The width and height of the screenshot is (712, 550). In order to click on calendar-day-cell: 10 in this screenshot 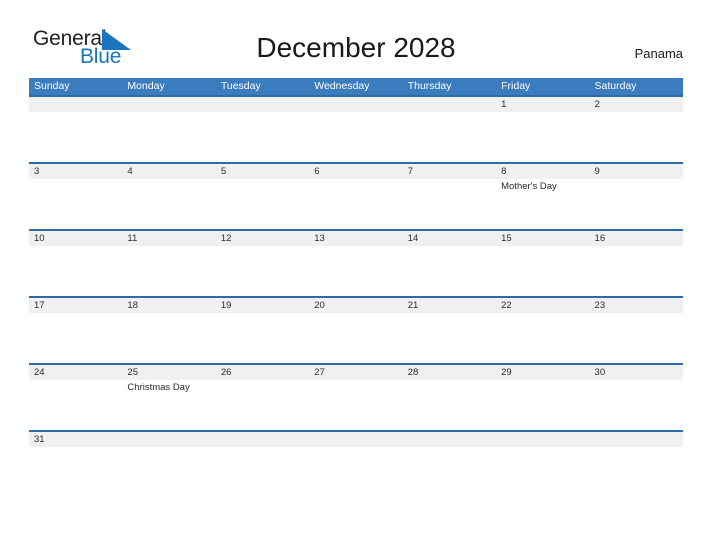, I will do `click(76, 263)`.